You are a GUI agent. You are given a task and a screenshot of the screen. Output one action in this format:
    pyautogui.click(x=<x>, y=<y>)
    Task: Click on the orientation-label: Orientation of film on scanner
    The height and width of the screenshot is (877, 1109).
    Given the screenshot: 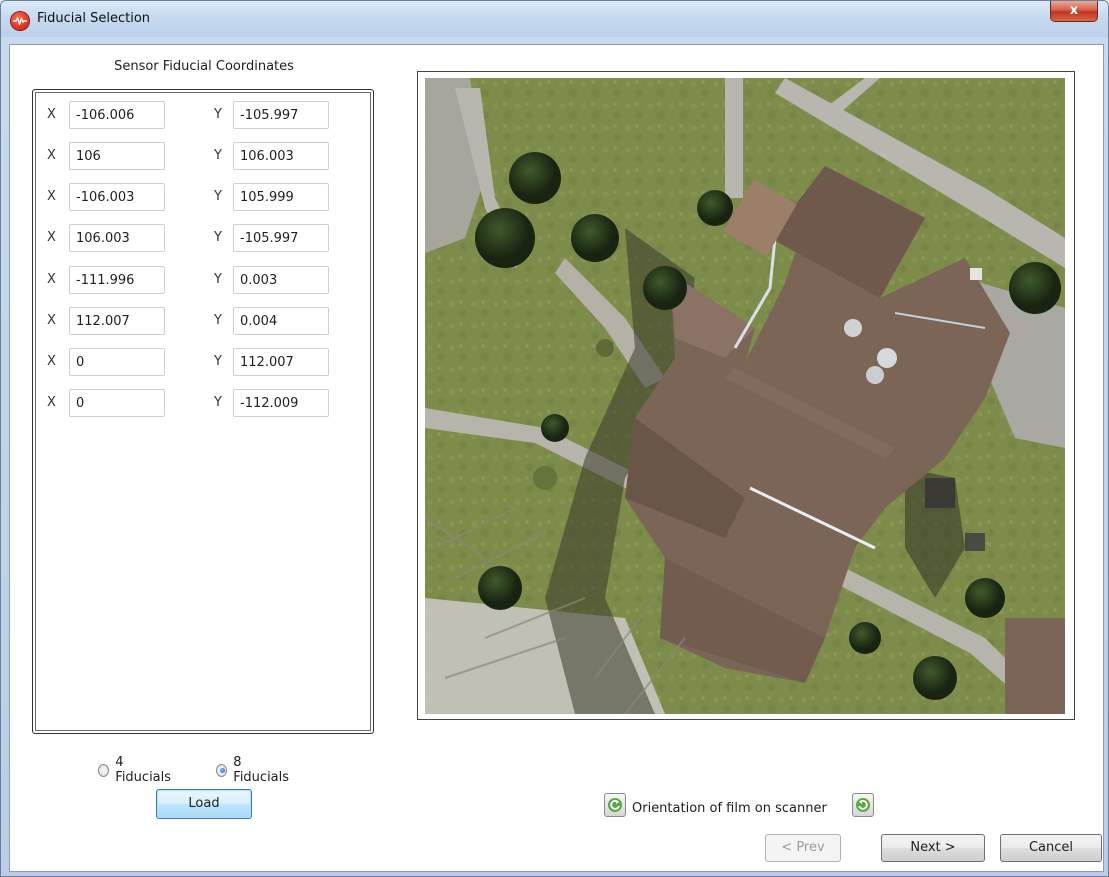 What is the action you would take?
    pyautogui.click(x=729, y=808)
    